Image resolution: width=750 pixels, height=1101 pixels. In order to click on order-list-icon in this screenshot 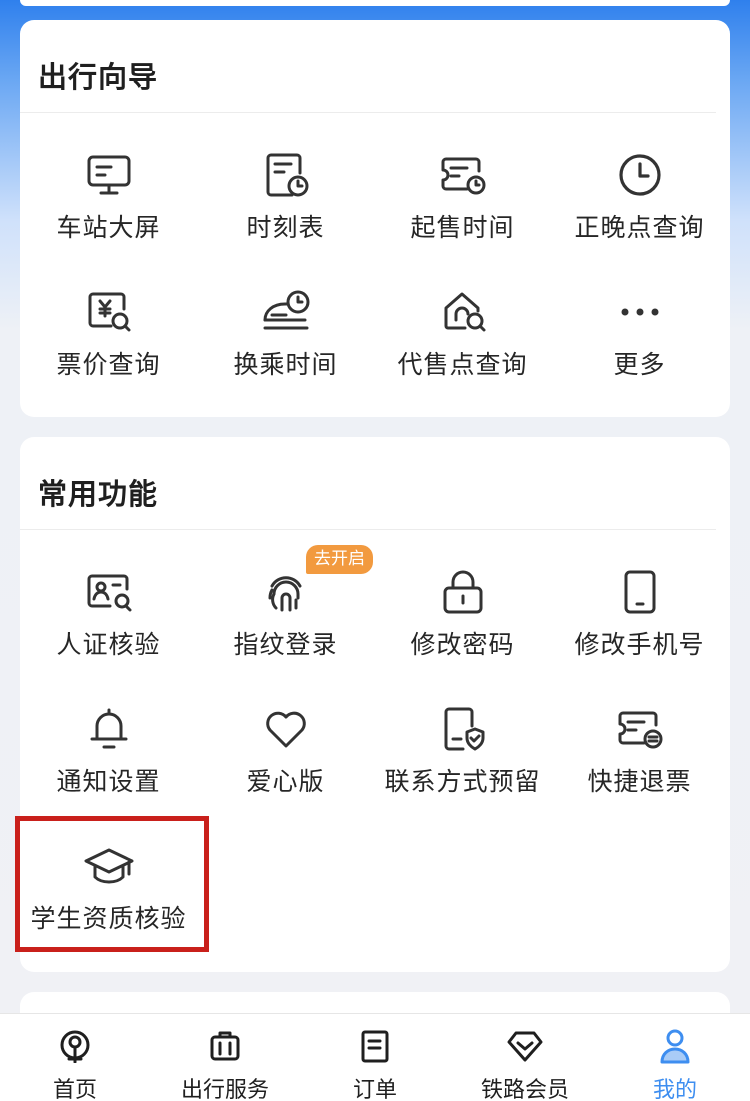, I will do `click(375, 1046)`.